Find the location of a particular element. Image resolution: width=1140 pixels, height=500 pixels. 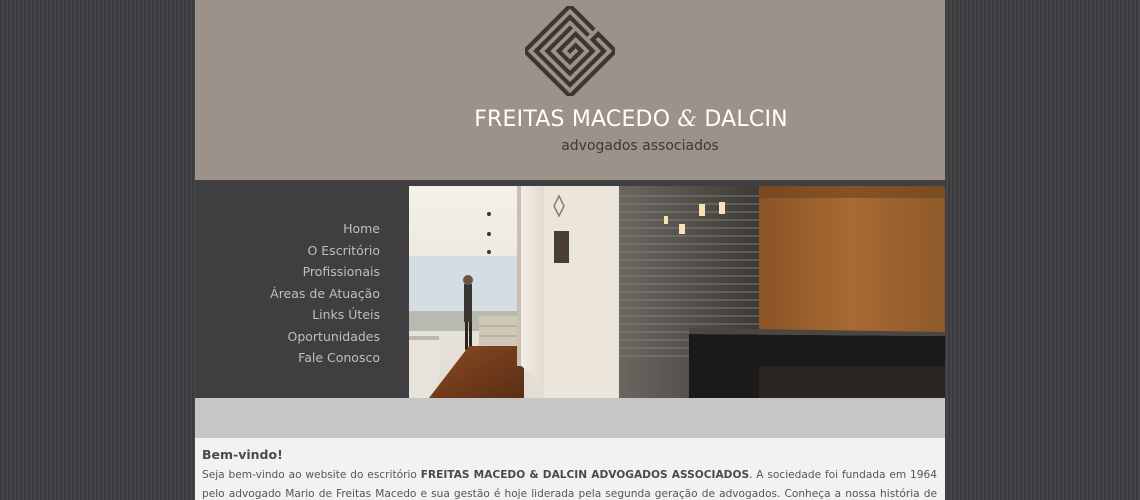

nav-item-oportunidades: Oportunidades is located at coordinates (287, 337).